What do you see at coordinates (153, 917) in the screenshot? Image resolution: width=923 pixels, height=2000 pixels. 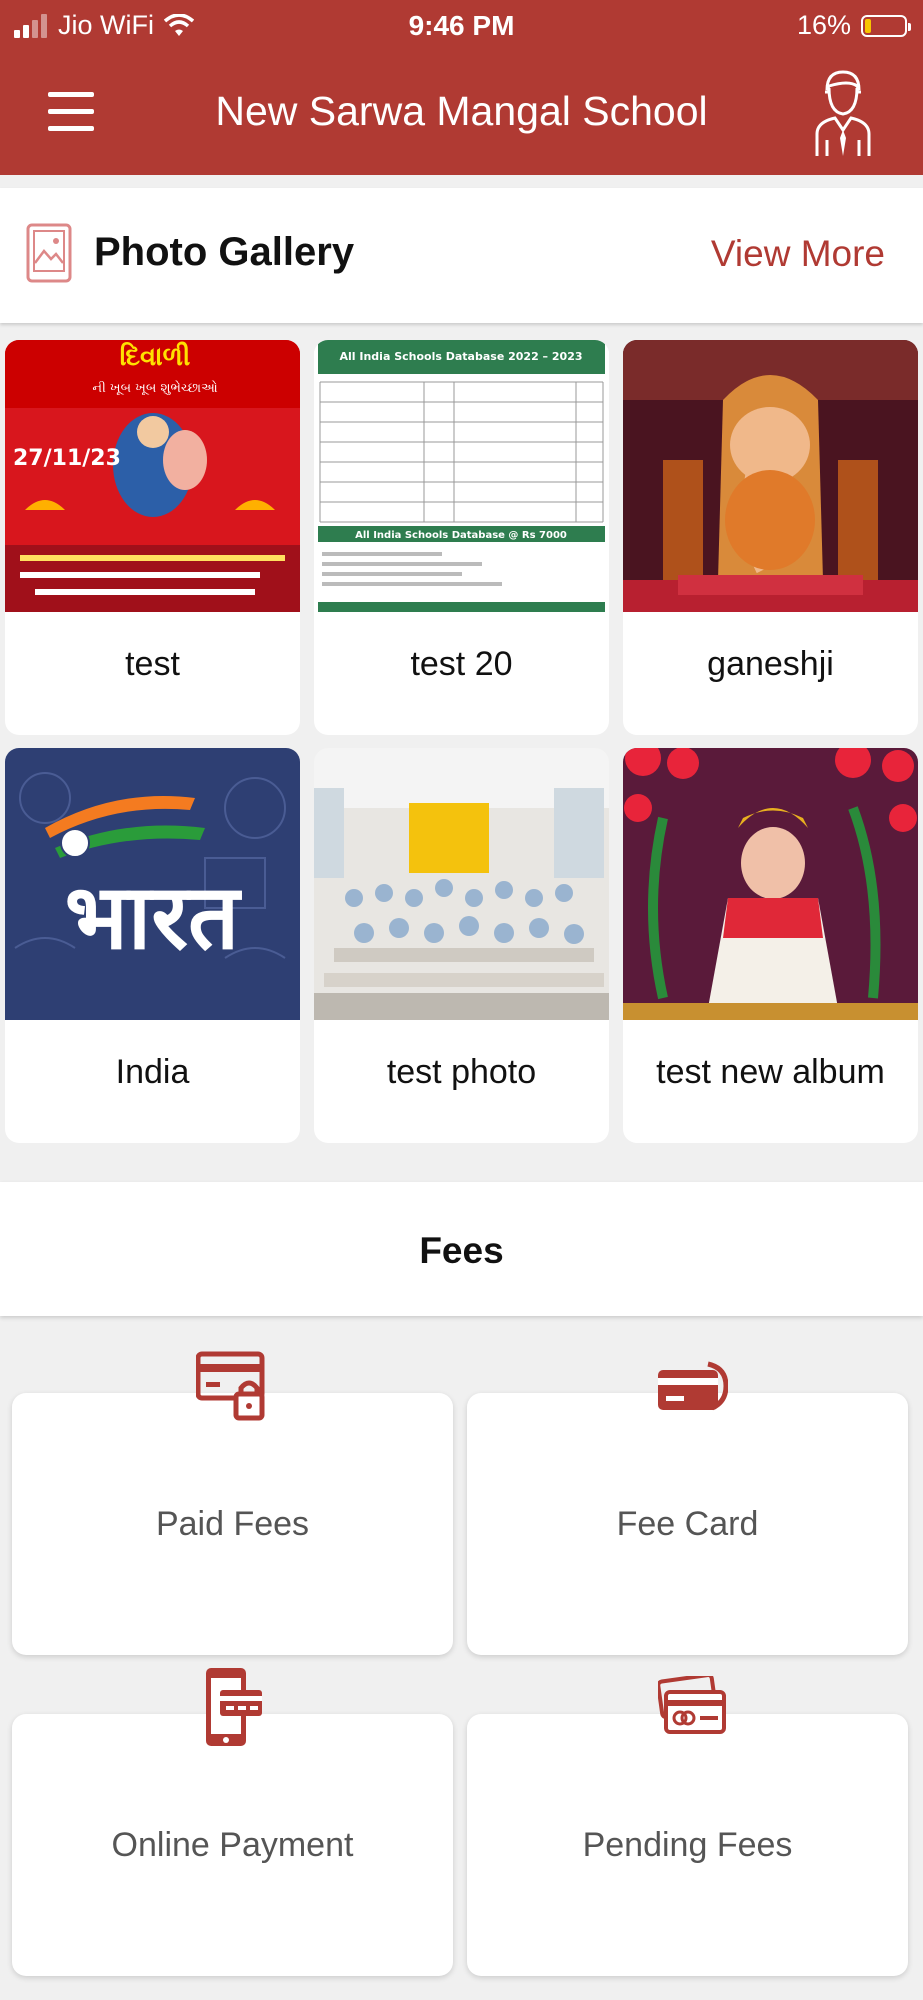 I see `svg-text: भारत` at bounding box center [153, 917].